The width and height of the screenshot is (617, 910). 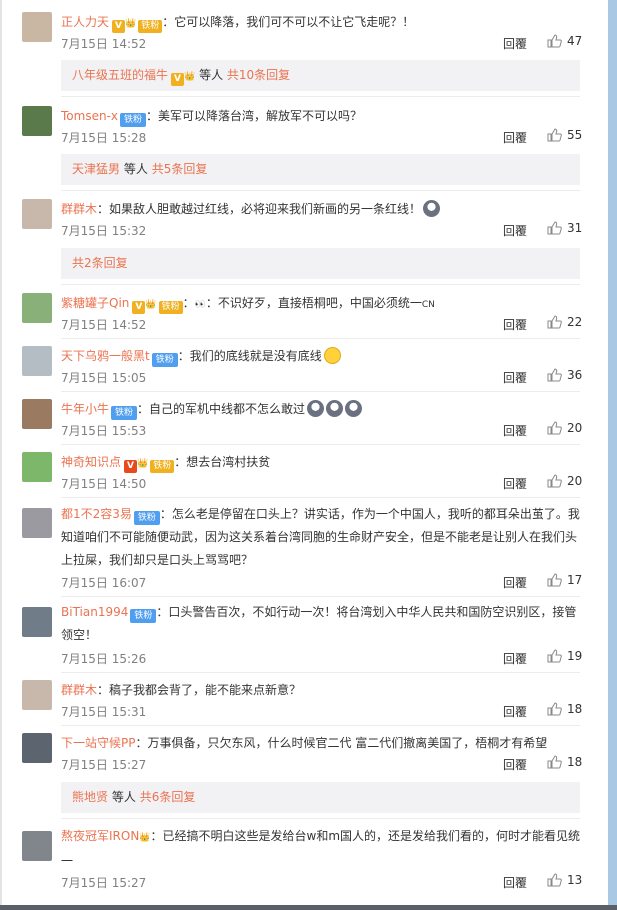 What do you see at coordinates (90, 797) in the screenshot?
I see `reply-user: 熊地贤` at bounding box center [90, 797].